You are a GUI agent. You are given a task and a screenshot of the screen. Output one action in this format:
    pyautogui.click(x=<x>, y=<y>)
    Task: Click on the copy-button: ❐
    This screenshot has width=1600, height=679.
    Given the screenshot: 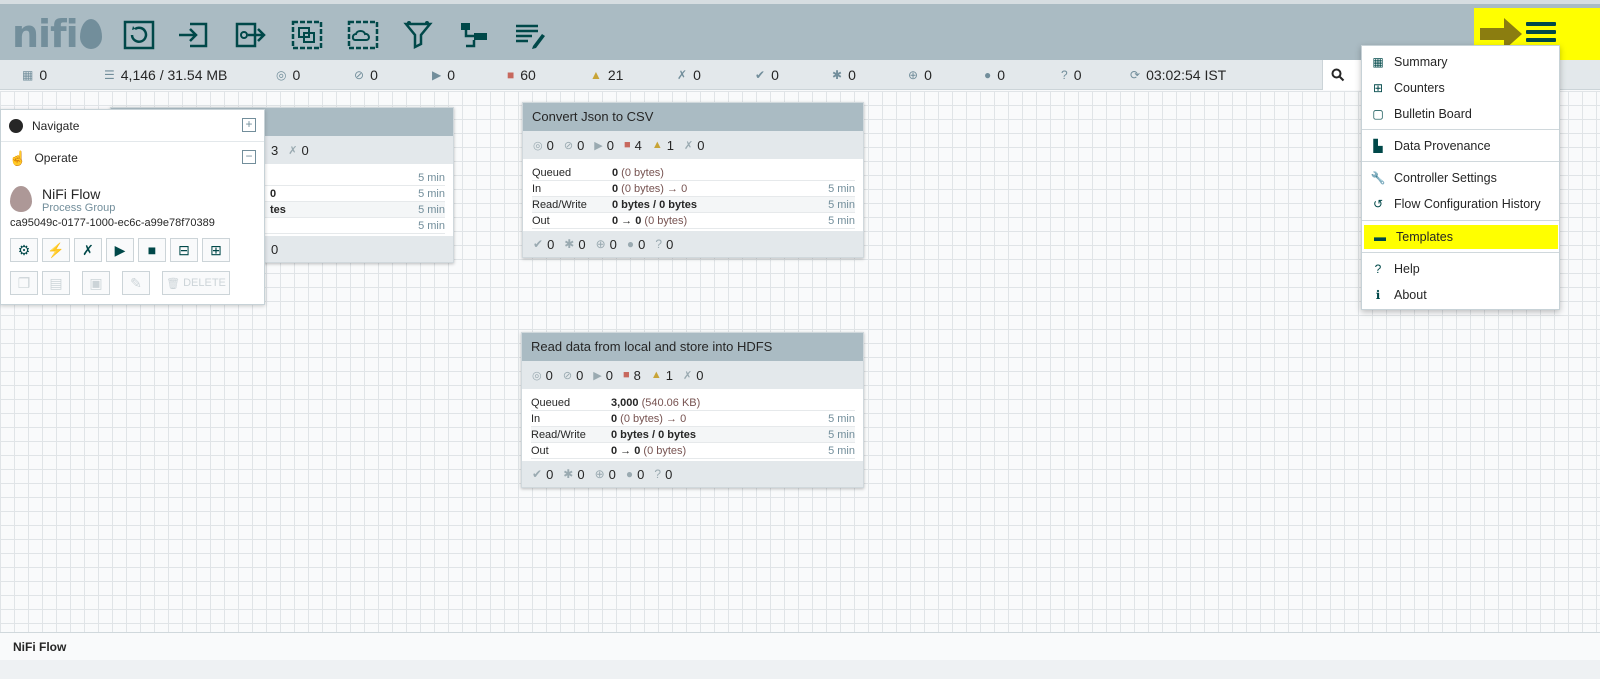 What is the action you would take?
    pyautogui.click(x=24, y=283)
    